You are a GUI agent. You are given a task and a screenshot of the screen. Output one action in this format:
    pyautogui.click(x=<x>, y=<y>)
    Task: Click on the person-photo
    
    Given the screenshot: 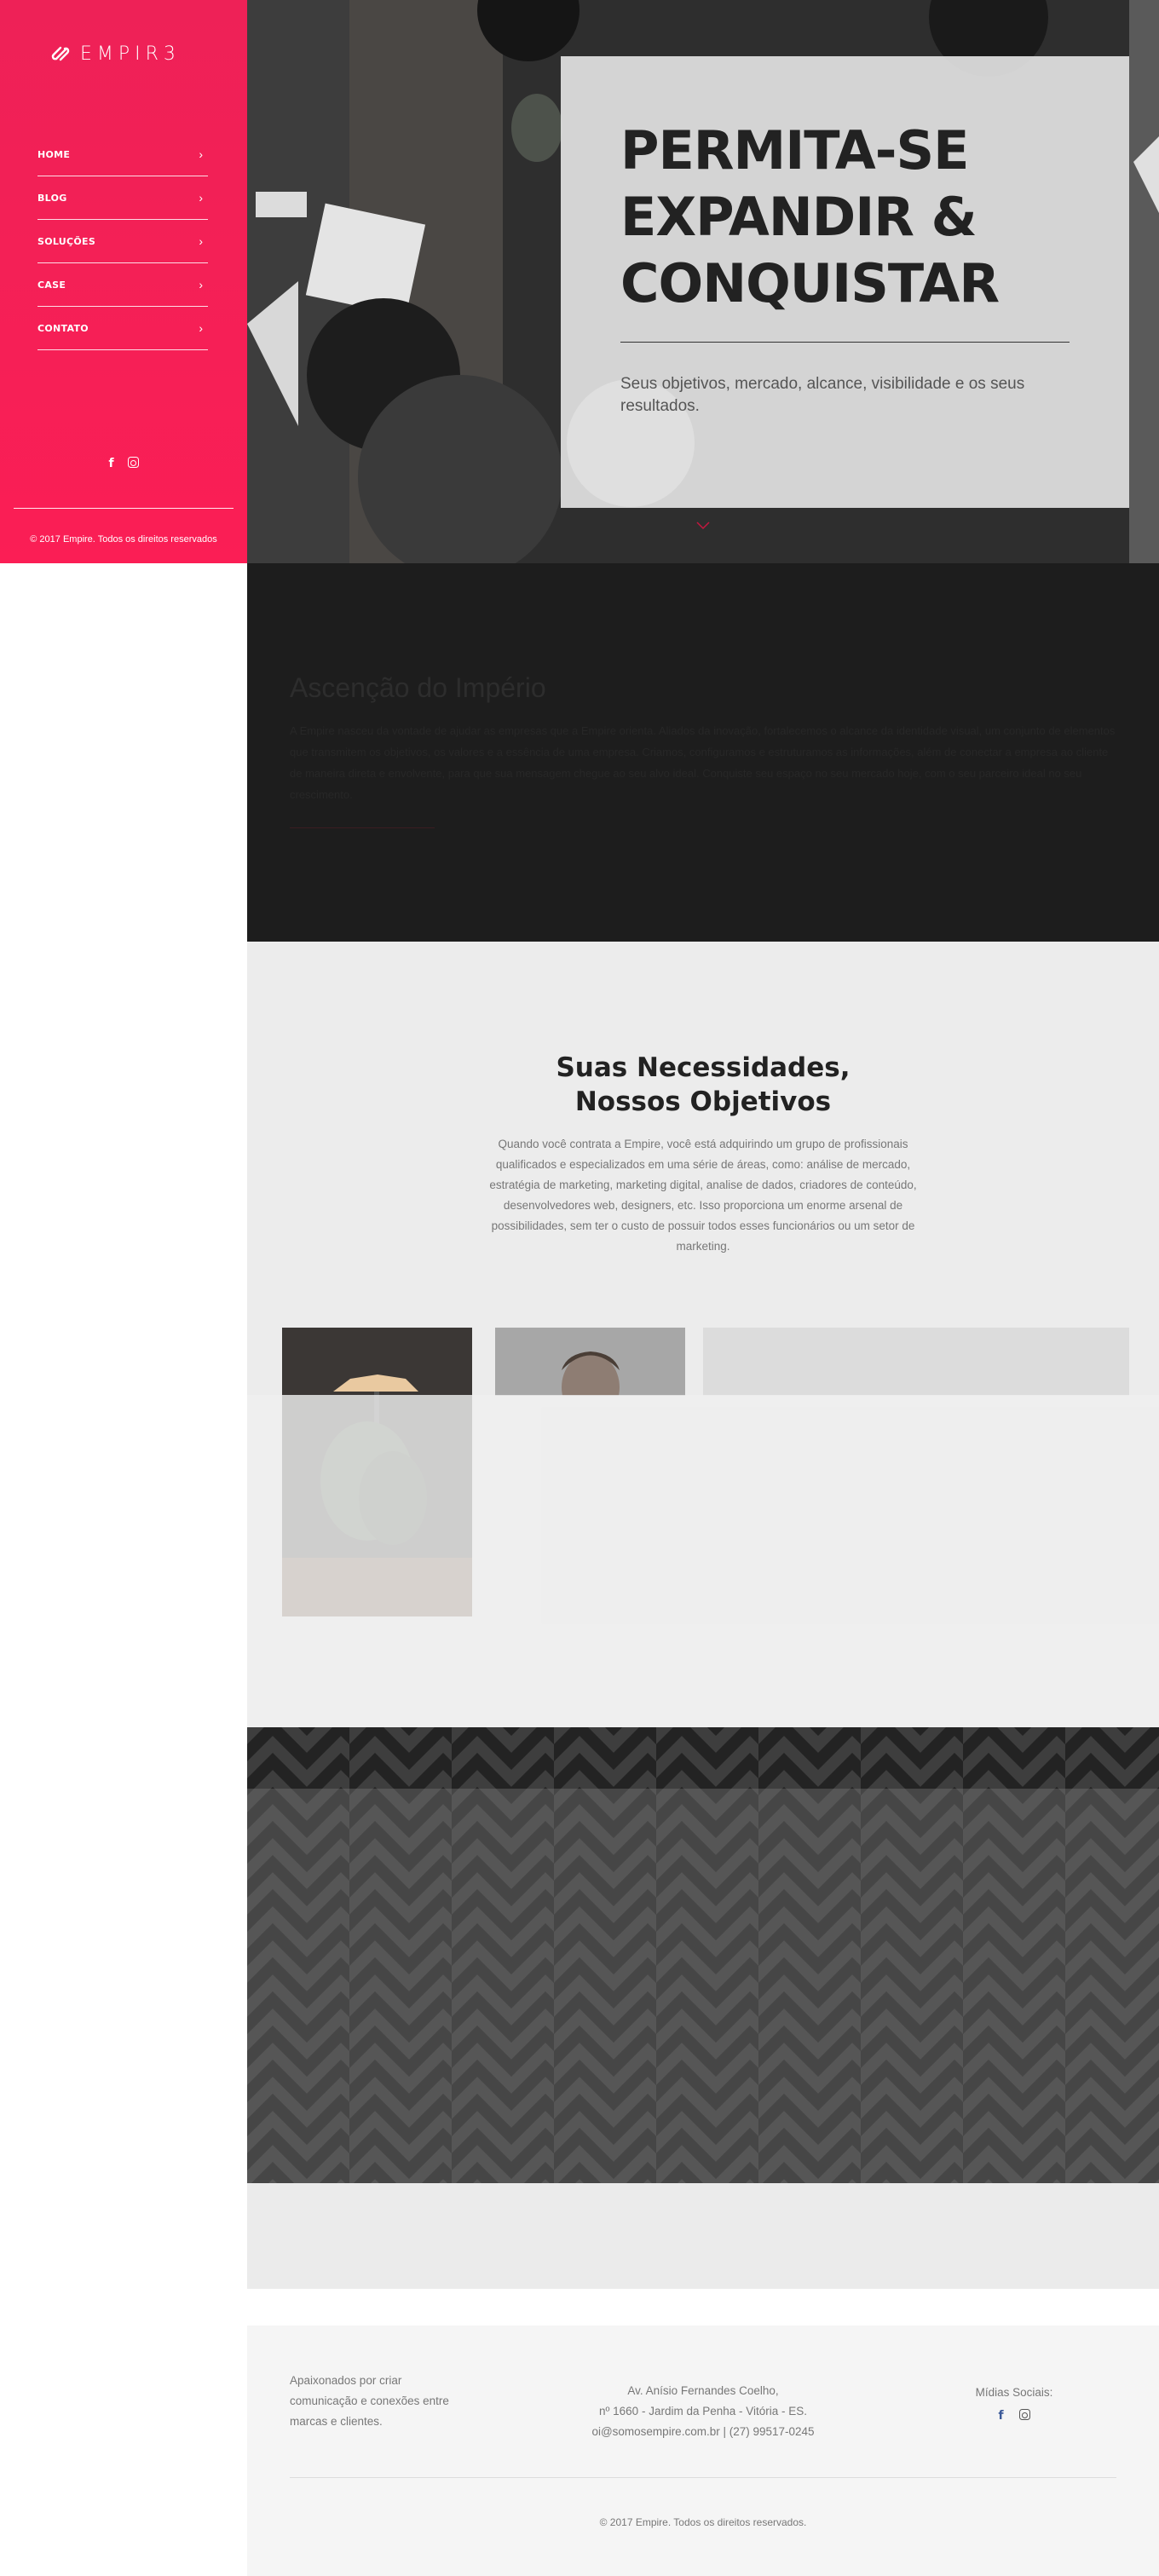 What is the action you would take?
    pyautogui.click(x=590, y=1362)
    